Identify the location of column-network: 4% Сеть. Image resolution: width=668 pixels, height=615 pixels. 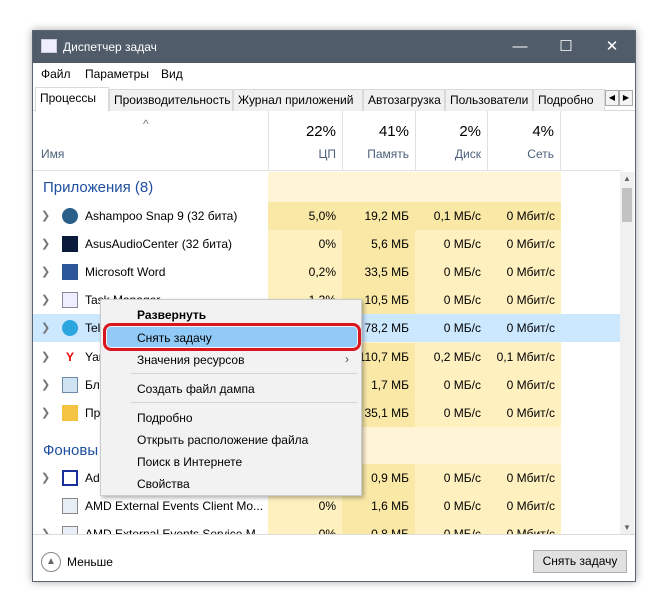
(524, 141).